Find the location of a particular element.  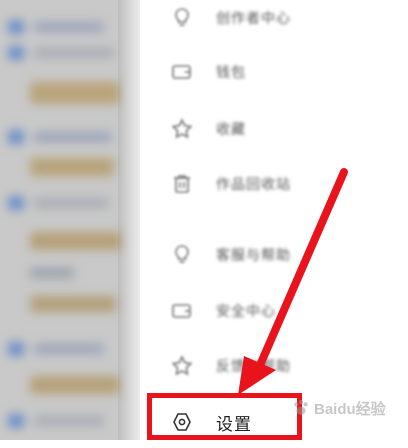

menu-item-wallet: 钱包 is located at coordinates (274, 72).